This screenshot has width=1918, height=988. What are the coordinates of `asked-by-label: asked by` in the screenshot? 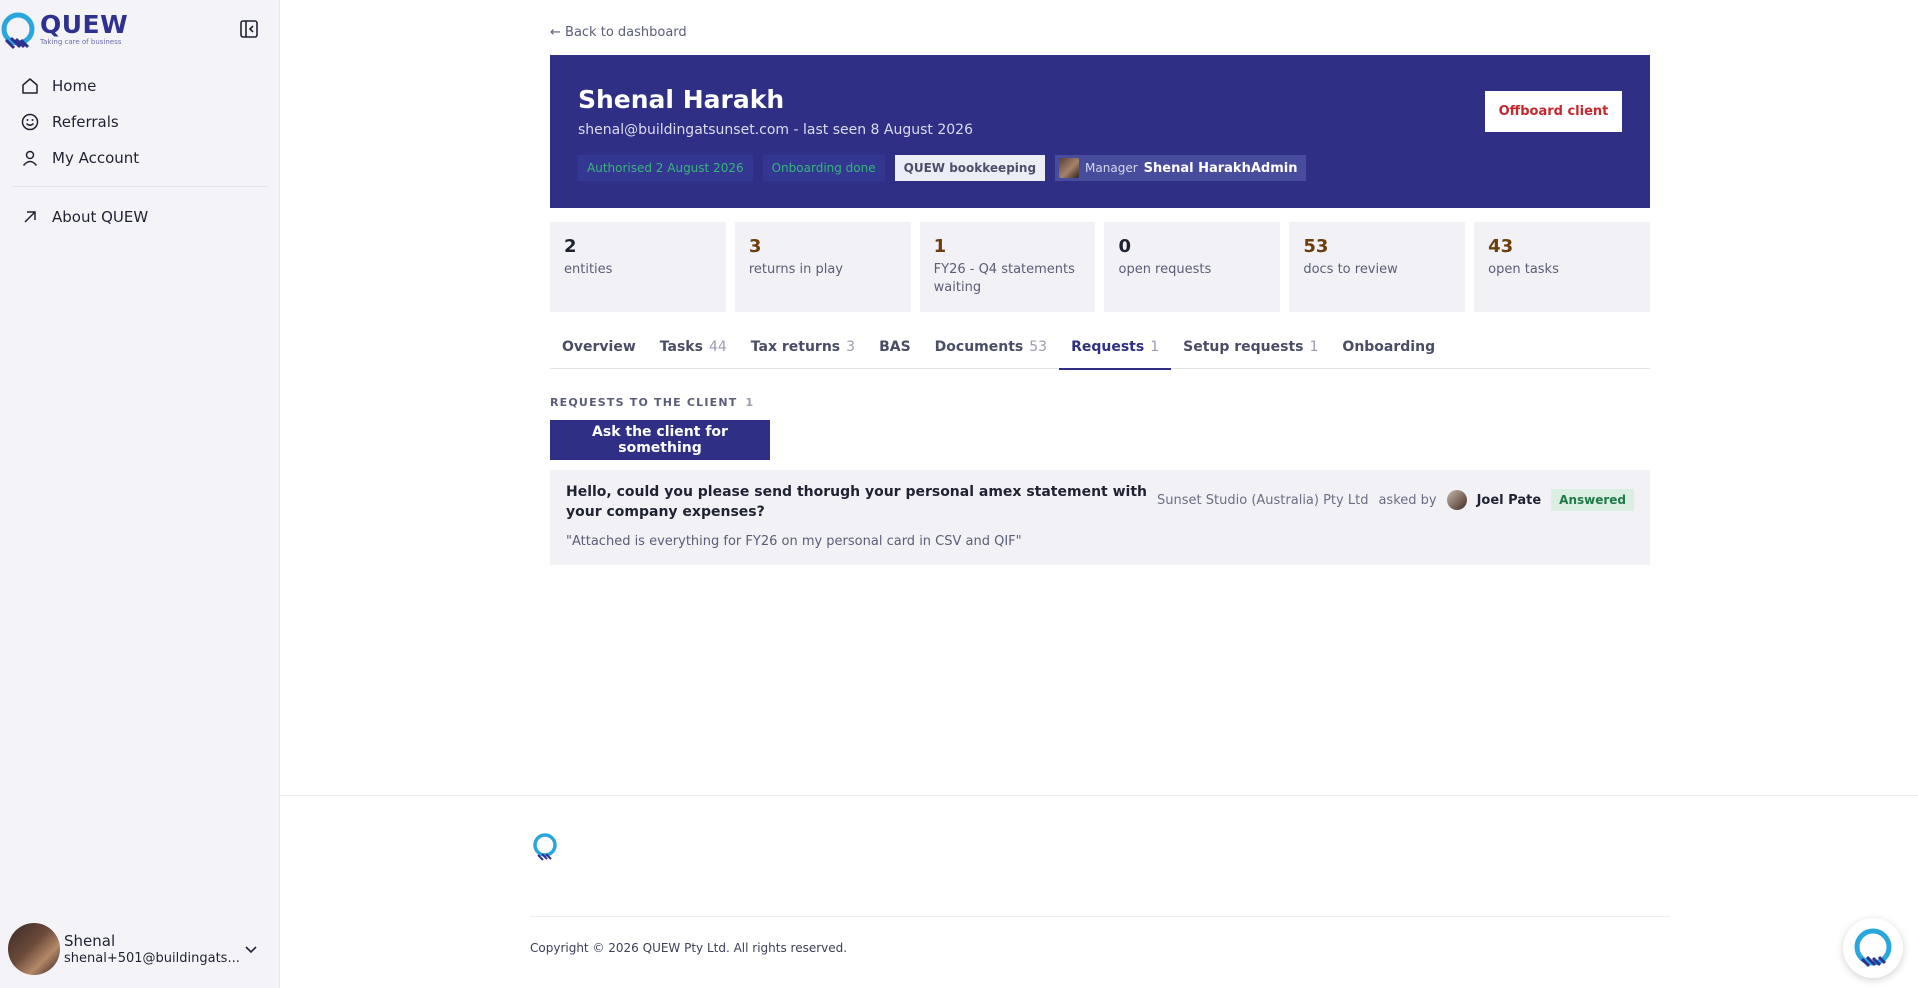 It's located at (1407, 500).